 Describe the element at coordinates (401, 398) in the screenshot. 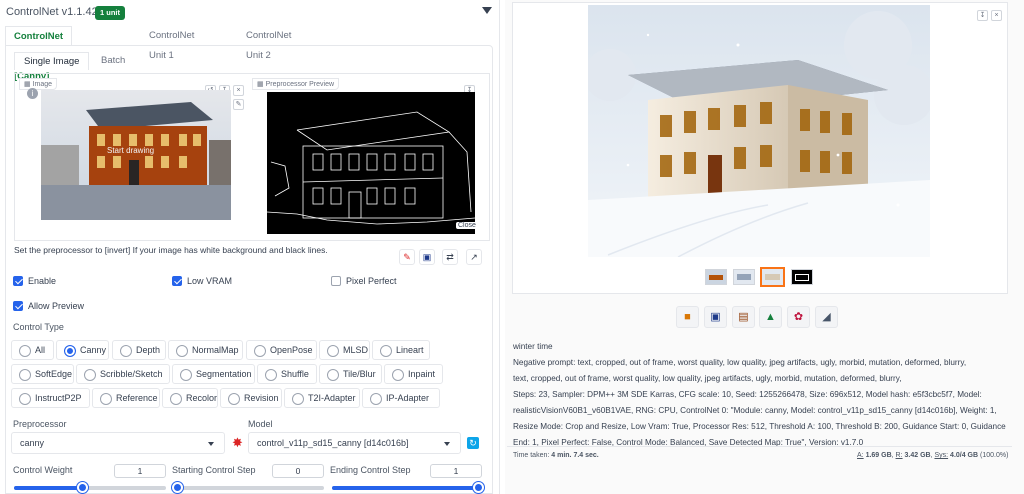

I see `radio-ip-adapter: IP-Adapter` at that location.